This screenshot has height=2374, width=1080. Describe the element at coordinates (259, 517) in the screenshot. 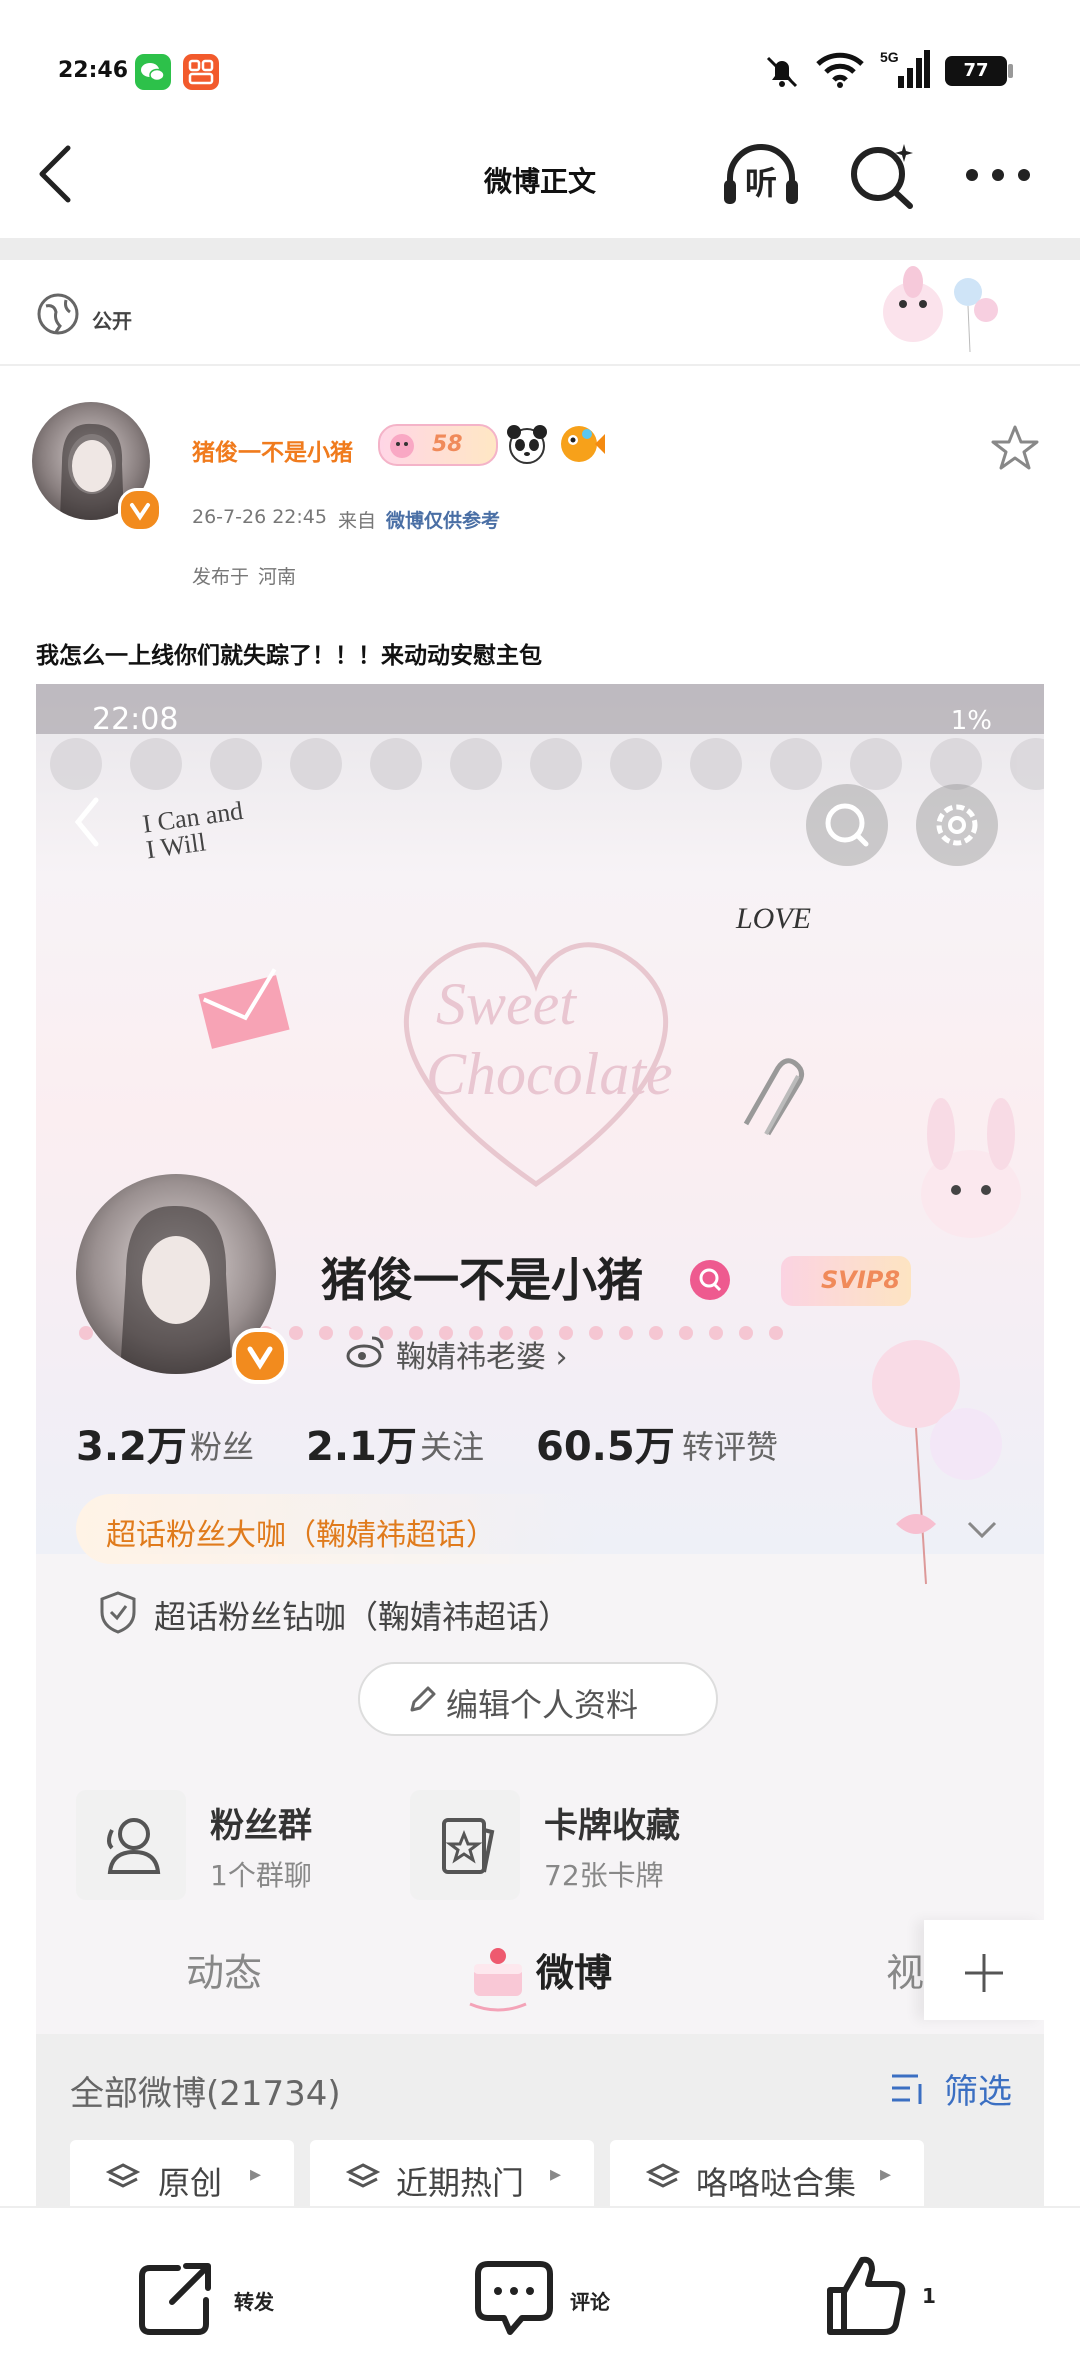

I see `post-date: 26-7-26 22:45` at that location.